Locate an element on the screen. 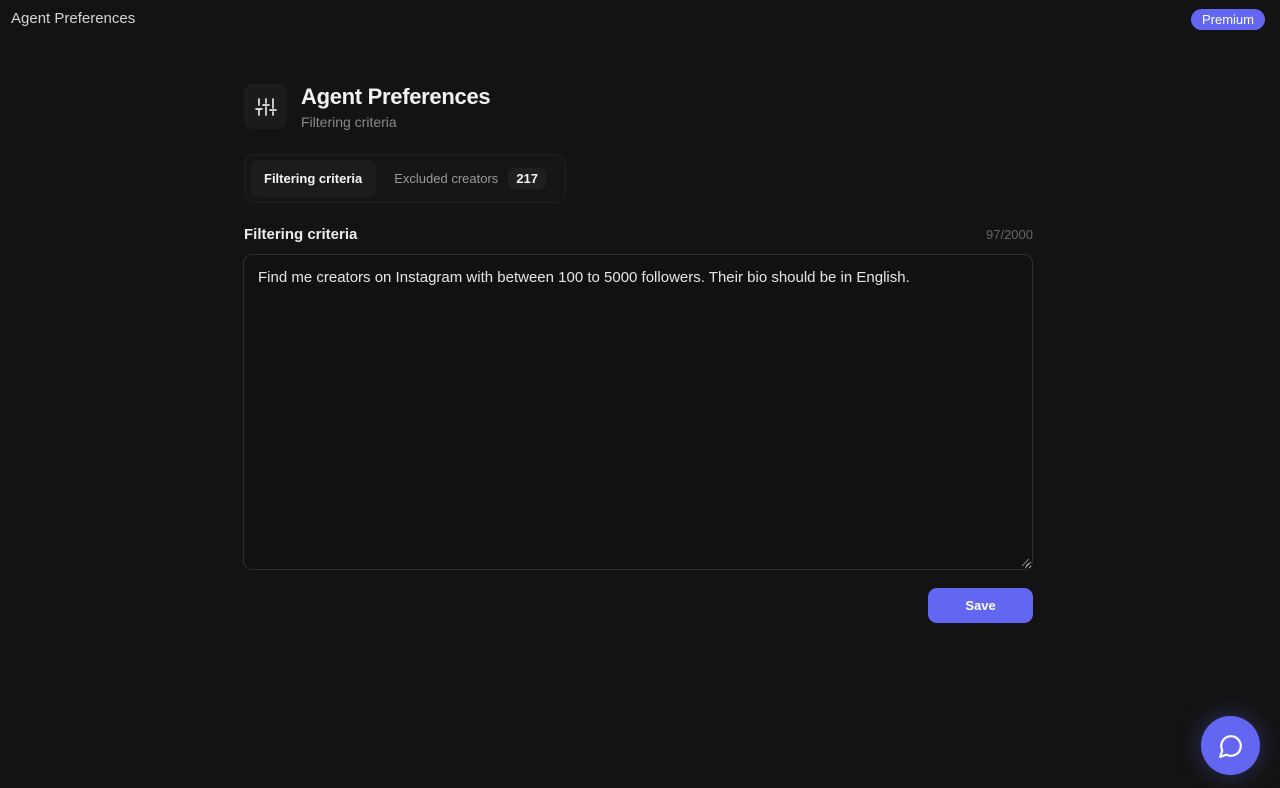 This screenshot has height=788, width=1280. excluded-count-badge: 217 is located at coordinates (527, 178).